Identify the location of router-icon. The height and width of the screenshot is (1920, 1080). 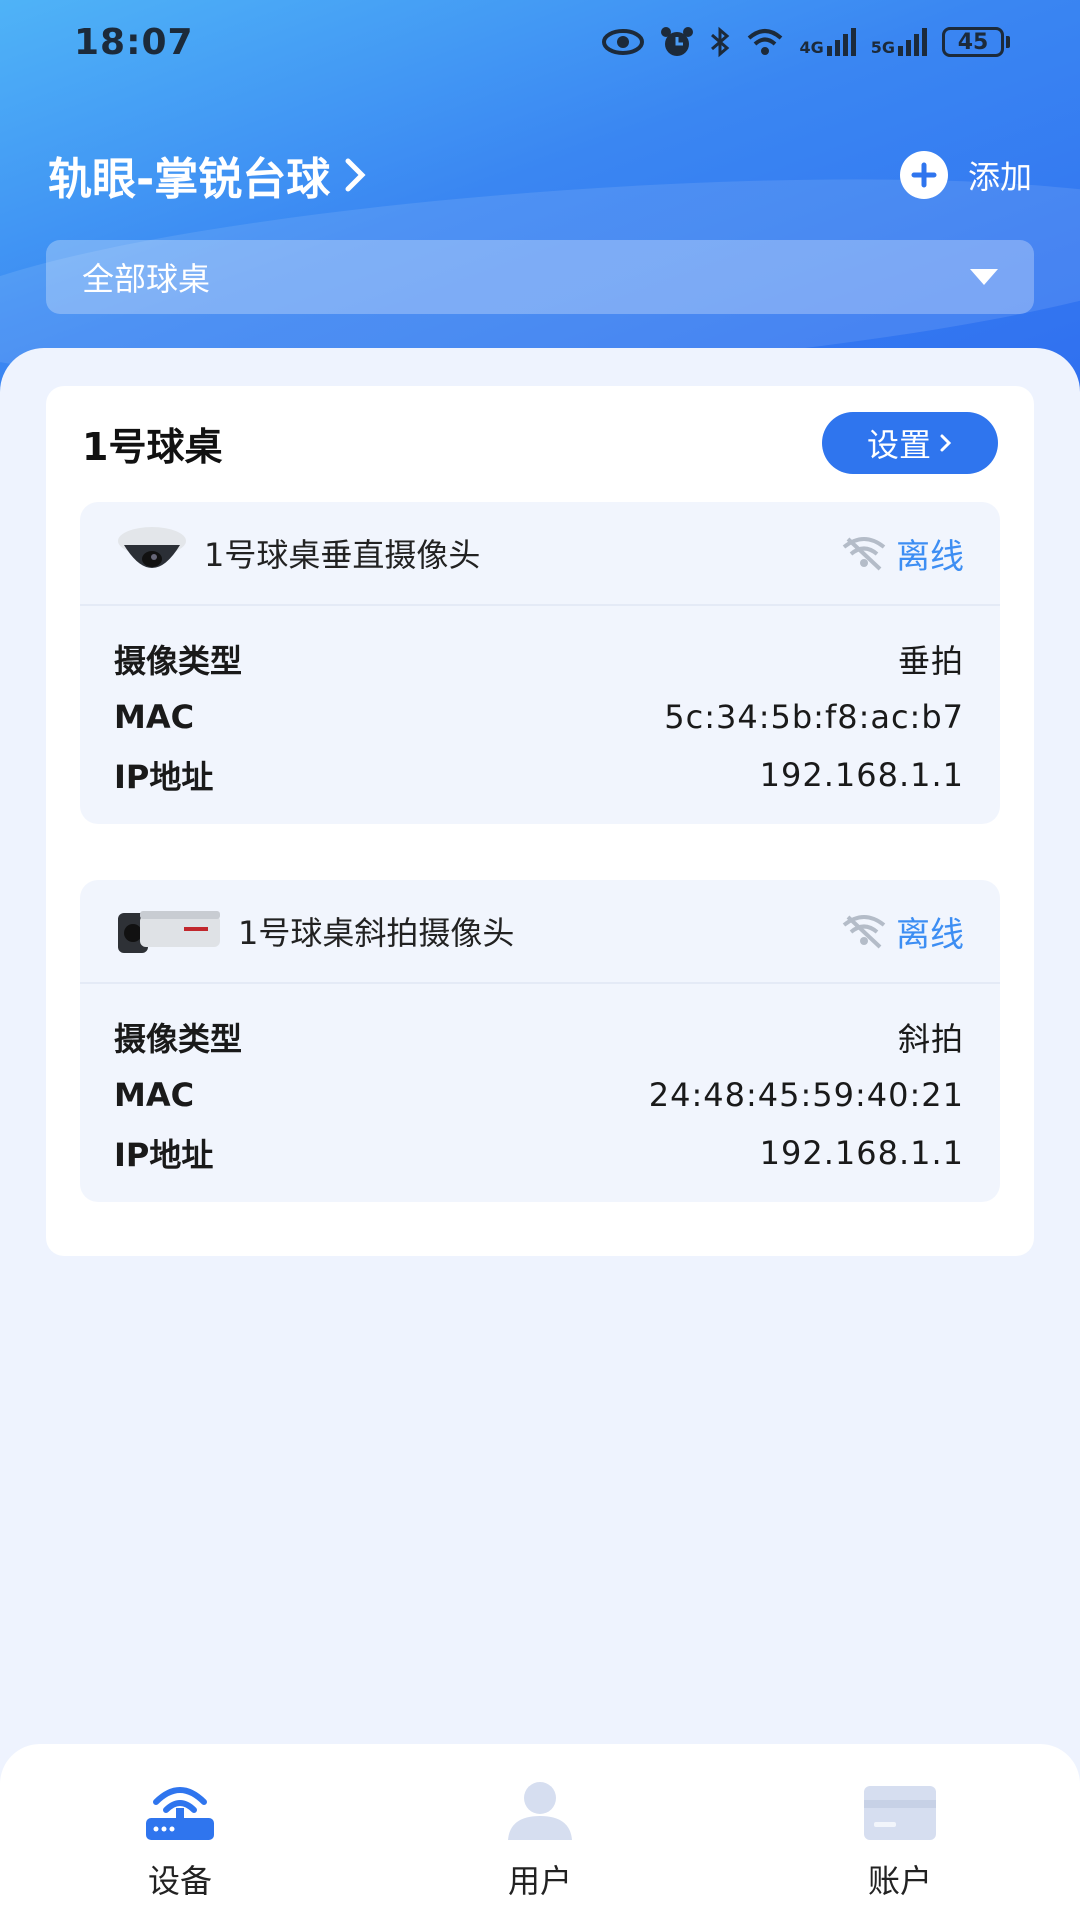
(180, 1813).